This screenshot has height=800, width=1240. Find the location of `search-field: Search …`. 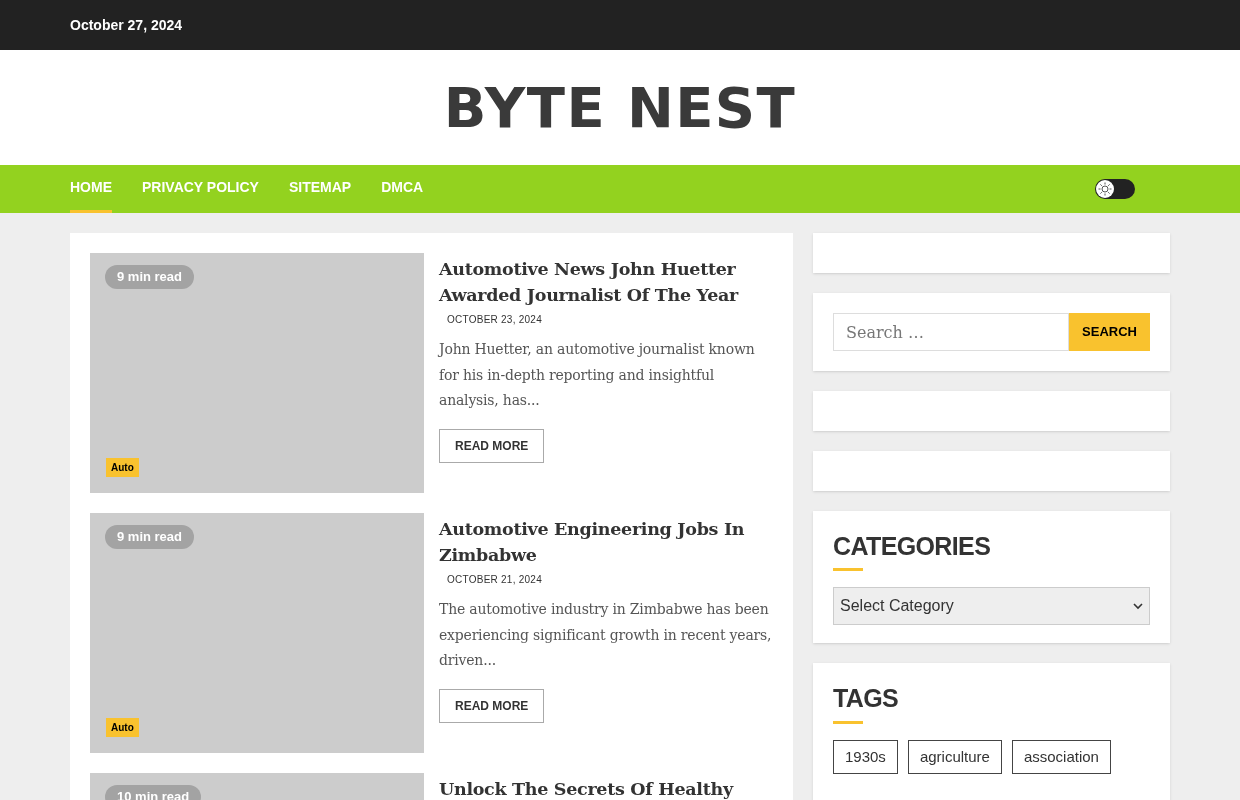

search-field: Search … is located at coordinates (951, 332).